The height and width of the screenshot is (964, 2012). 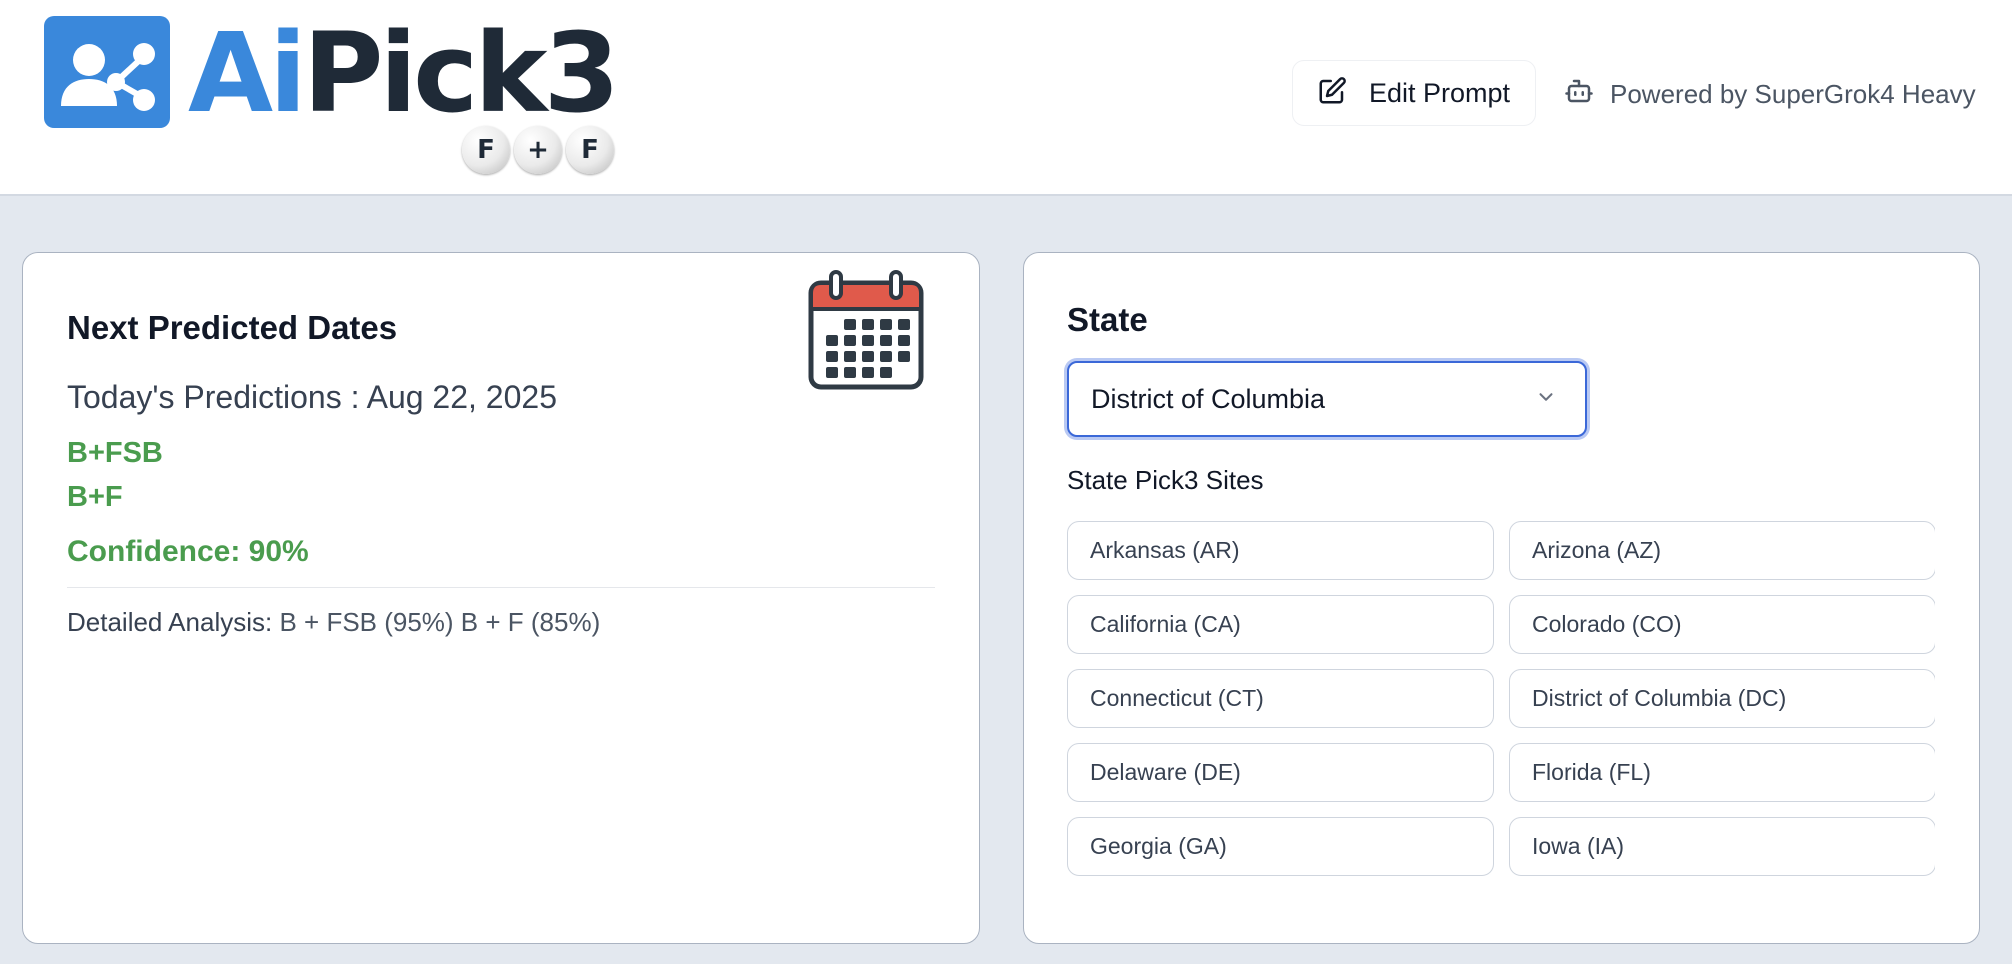 I want to click on logo-ball: +, so click(x=538, y=150).